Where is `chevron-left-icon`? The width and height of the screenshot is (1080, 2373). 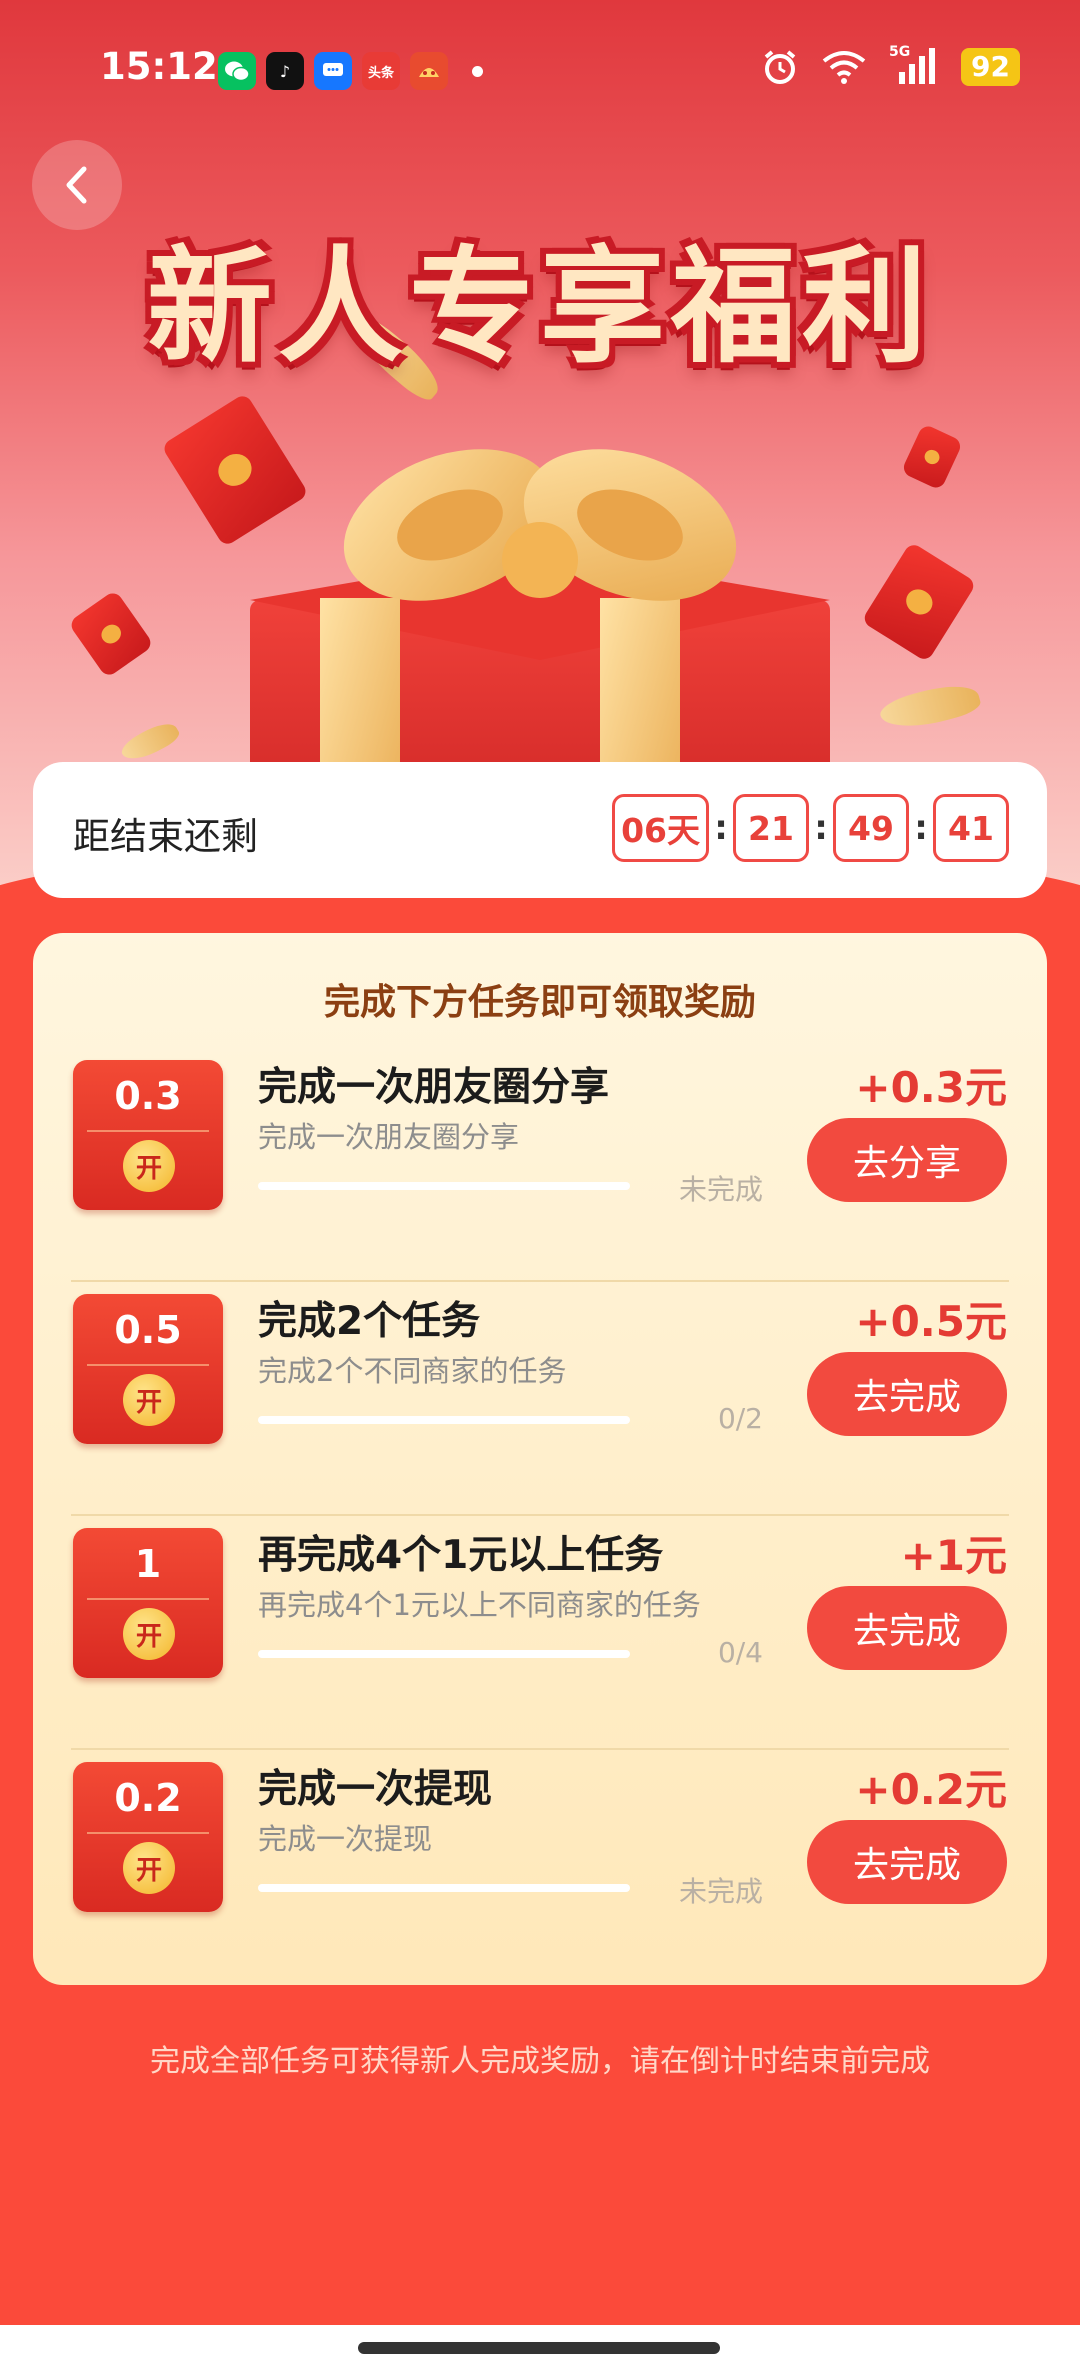
chevron-left-icon is located at coordinates (76, 185).